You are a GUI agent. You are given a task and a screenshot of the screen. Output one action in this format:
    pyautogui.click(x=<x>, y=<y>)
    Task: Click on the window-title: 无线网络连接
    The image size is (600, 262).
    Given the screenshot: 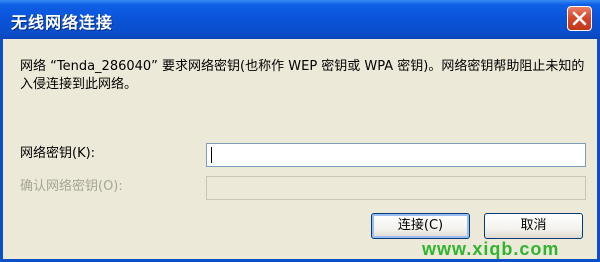 What is the action you would take?
    pyautogui.click(x=62, y=22)
    